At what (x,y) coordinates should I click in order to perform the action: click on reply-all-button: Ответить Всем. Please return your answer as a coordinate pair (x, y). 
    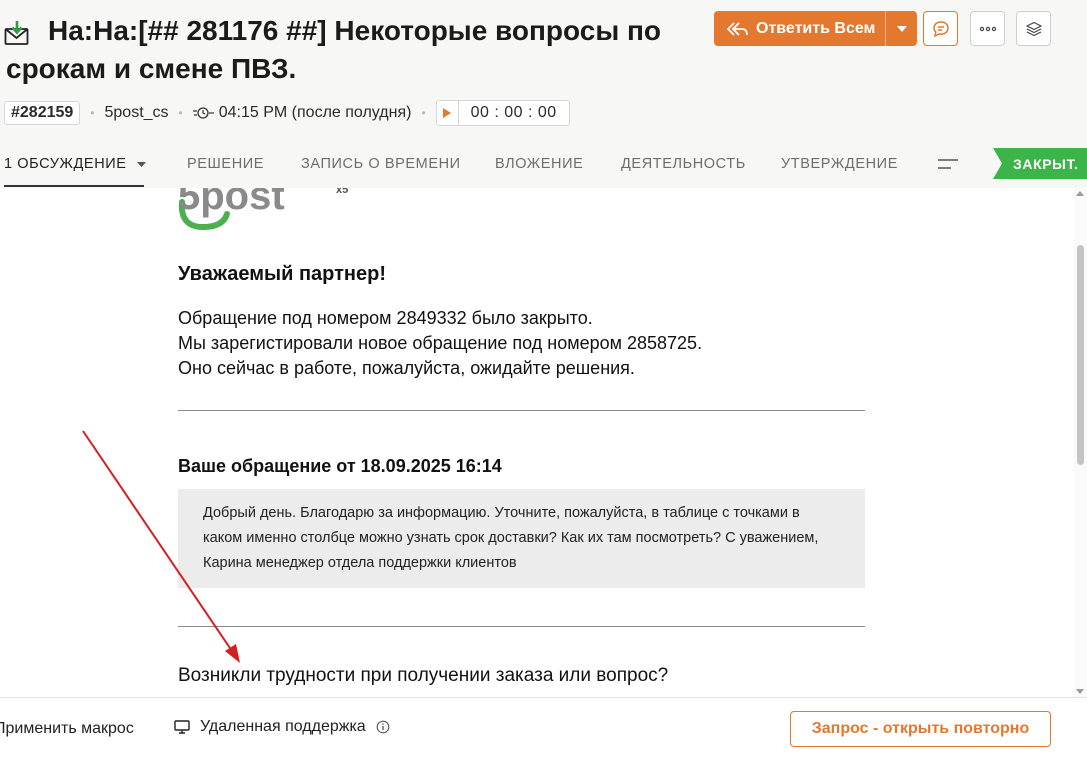
    Looking at the image, I should click on (799, 28).